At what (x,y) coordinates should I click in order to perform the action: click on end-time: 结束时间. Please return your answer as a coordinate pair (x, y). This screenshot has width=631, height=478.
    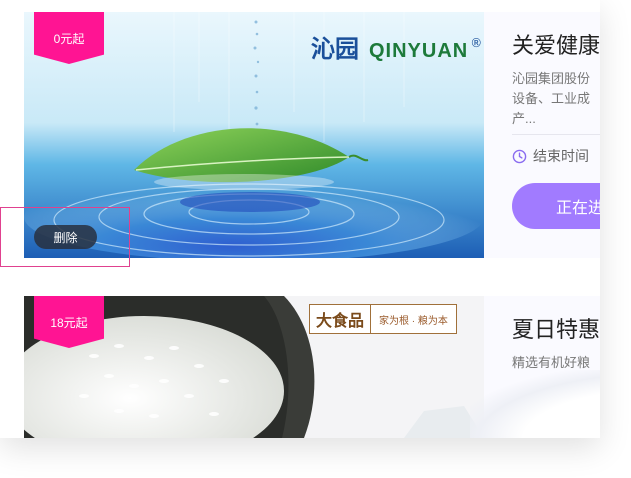
    Looking at the image, I should click on (550, 156).